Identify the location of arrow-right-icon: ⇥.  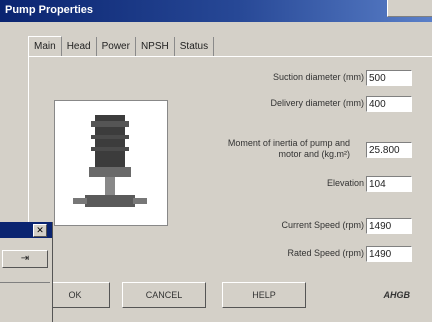
(25, 259).